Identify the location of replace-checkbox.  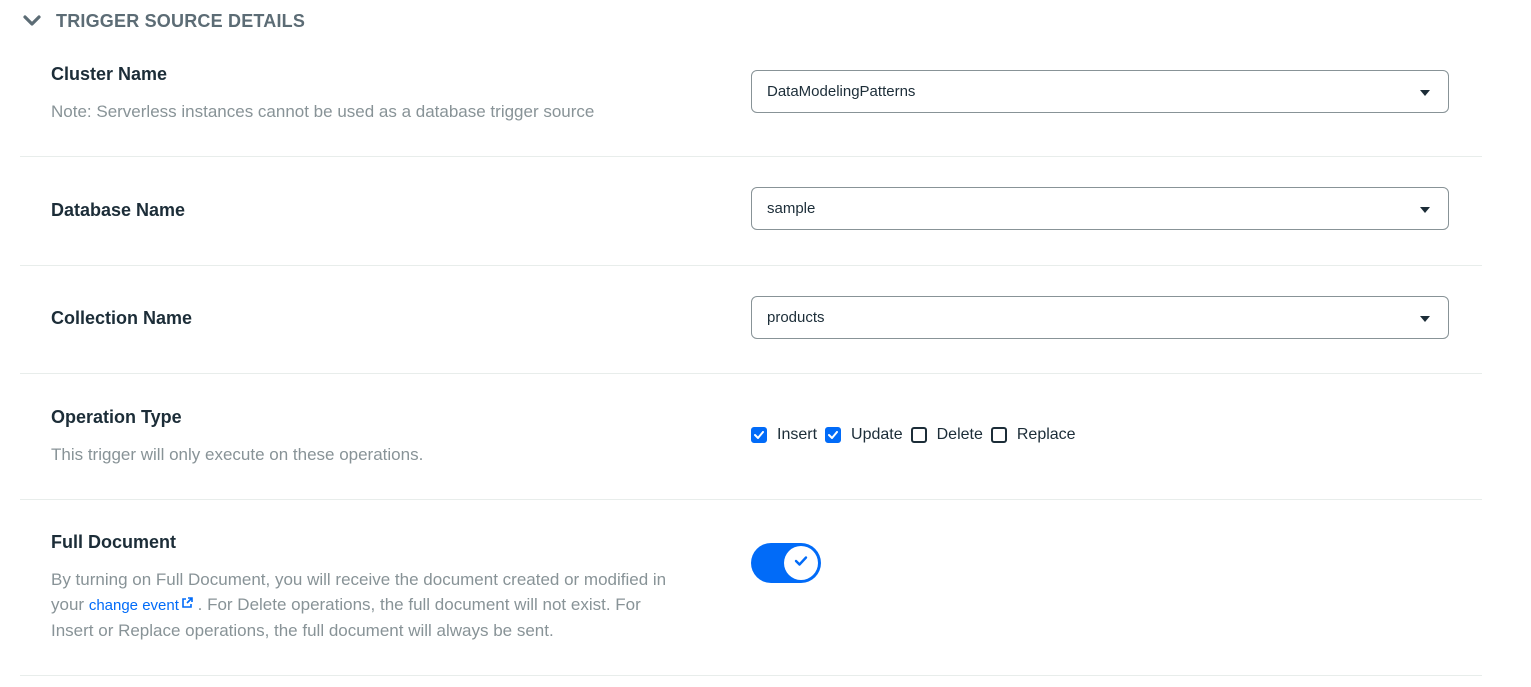
(998, 435).